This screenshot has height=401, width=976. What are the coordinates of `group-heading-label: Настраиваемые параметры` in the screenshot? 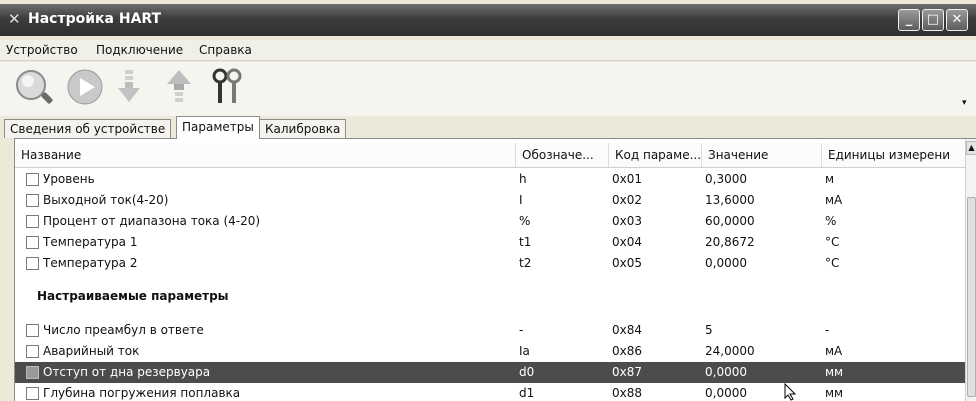 It's located at (133, 296).